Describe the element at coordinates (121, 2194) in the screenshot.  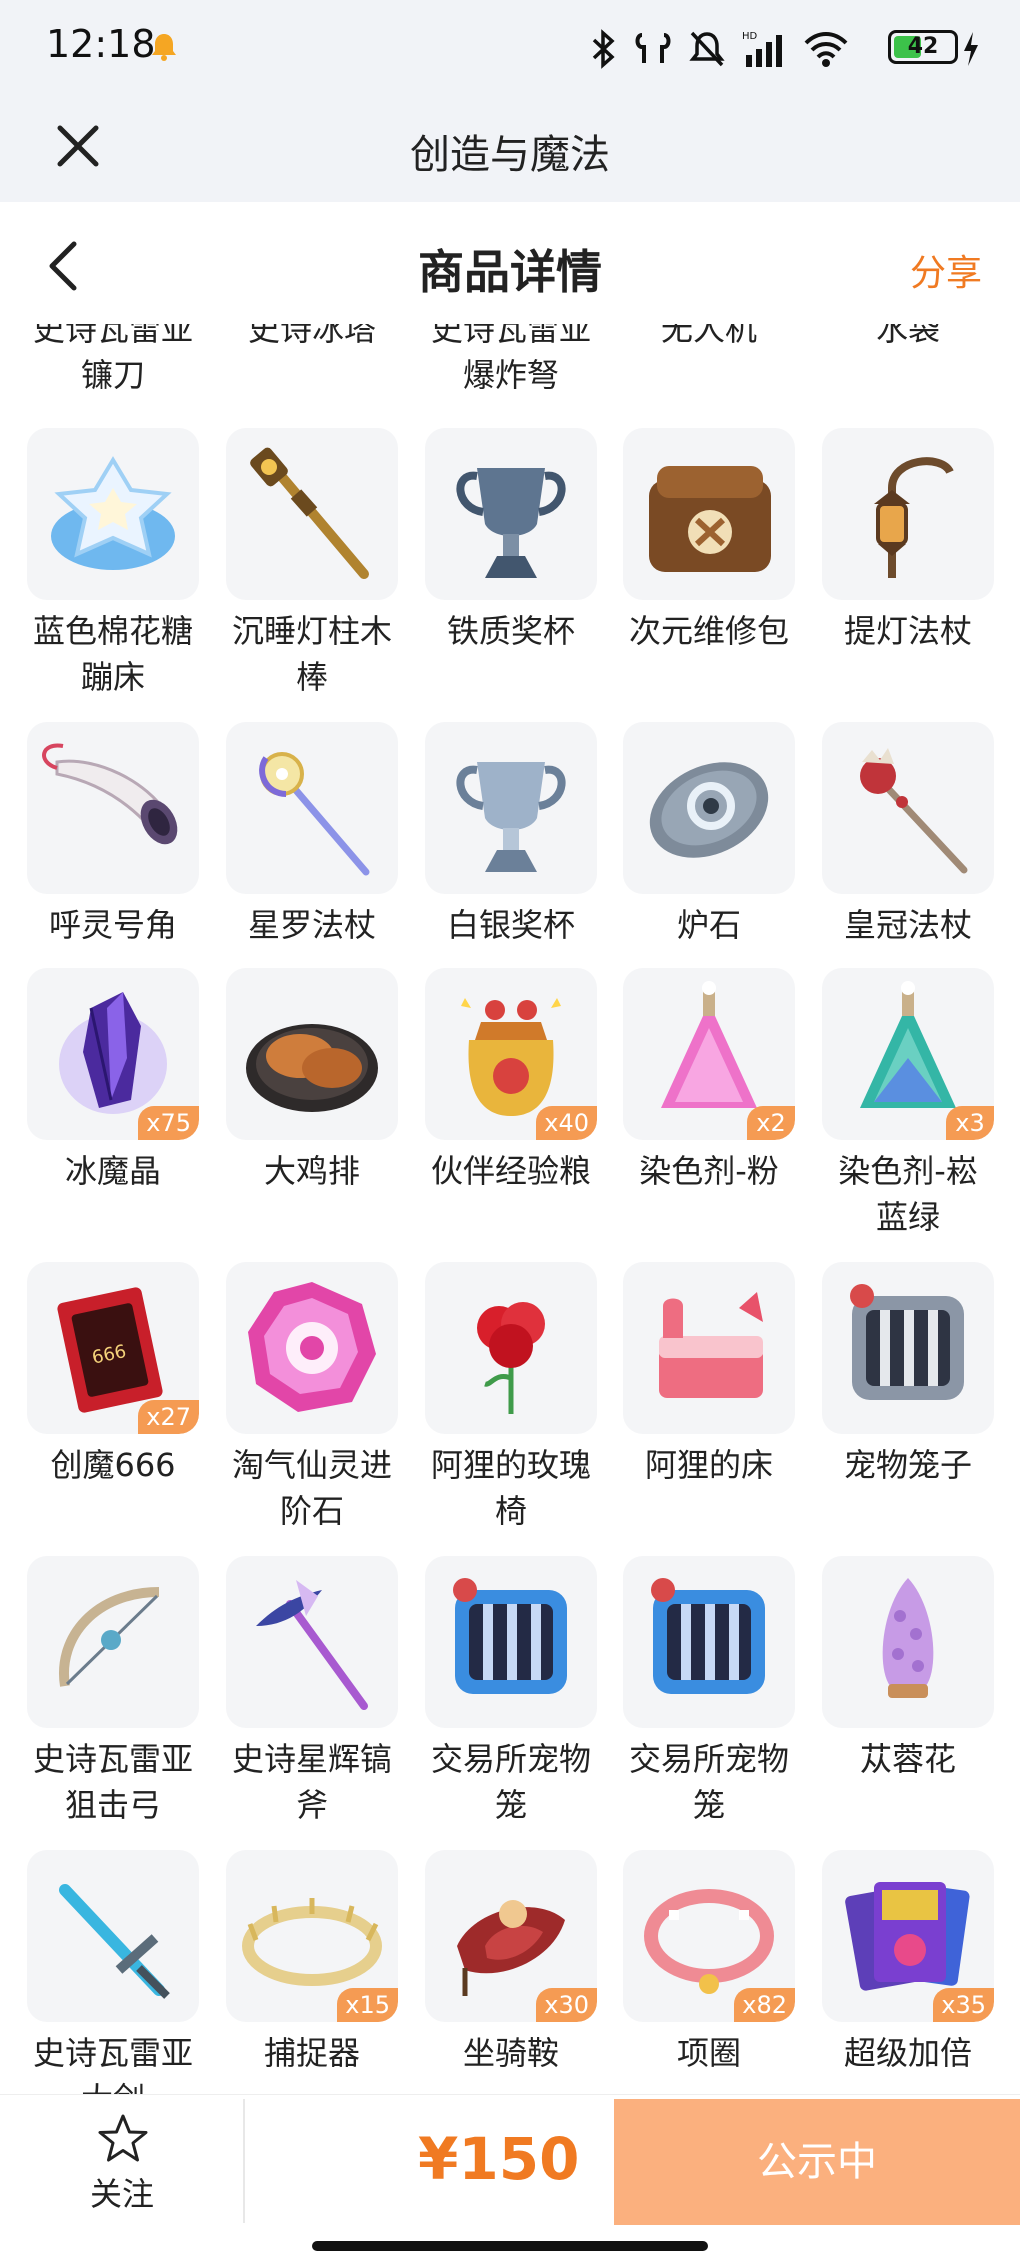
I see `follow-label: 关注` at that location.